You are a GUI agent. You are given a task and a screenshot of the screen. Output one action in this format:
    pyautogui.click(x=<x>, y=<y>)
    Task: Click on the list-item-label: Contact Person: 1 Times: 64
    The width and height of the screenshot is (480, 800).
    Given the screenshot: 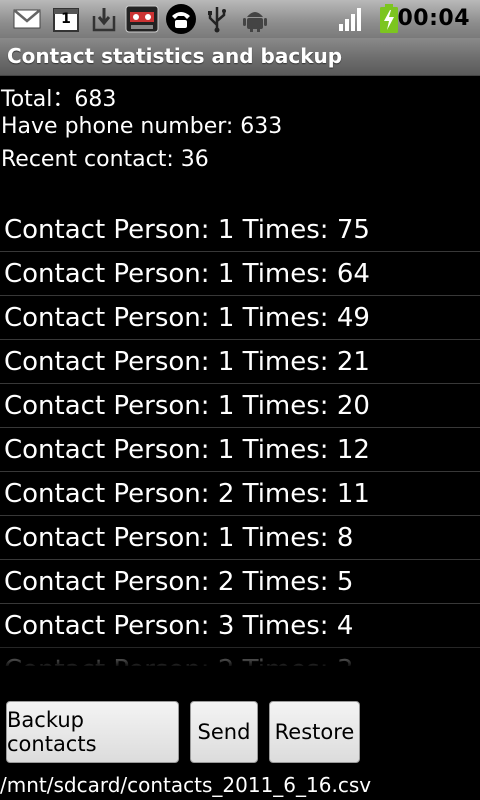 What is the action you would take?
    pyautogui.click(x=187, y=274)
    